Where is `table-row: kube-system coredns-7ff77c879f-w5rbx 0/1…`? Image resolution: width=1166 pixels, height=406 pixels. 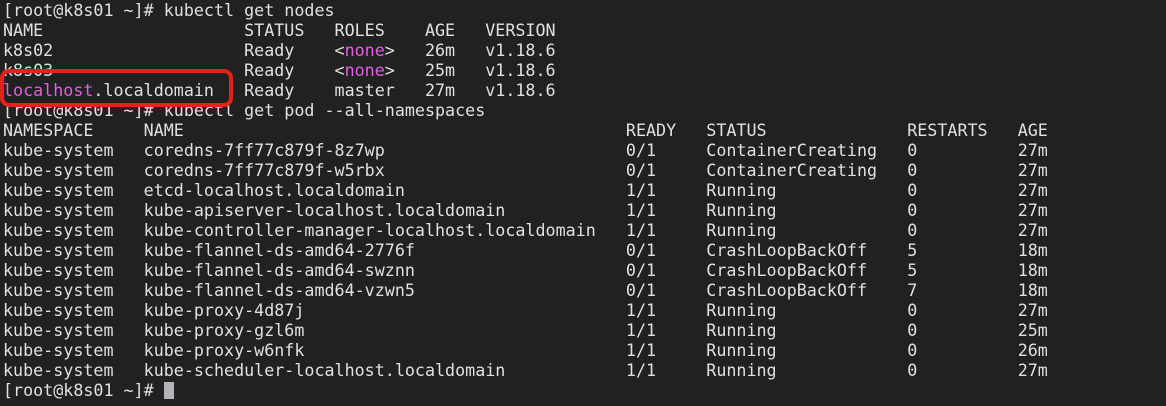
table-row: kube-system coredns-7ff77c879f-w5rbx 0/1… is located at coordinates (525, 170).